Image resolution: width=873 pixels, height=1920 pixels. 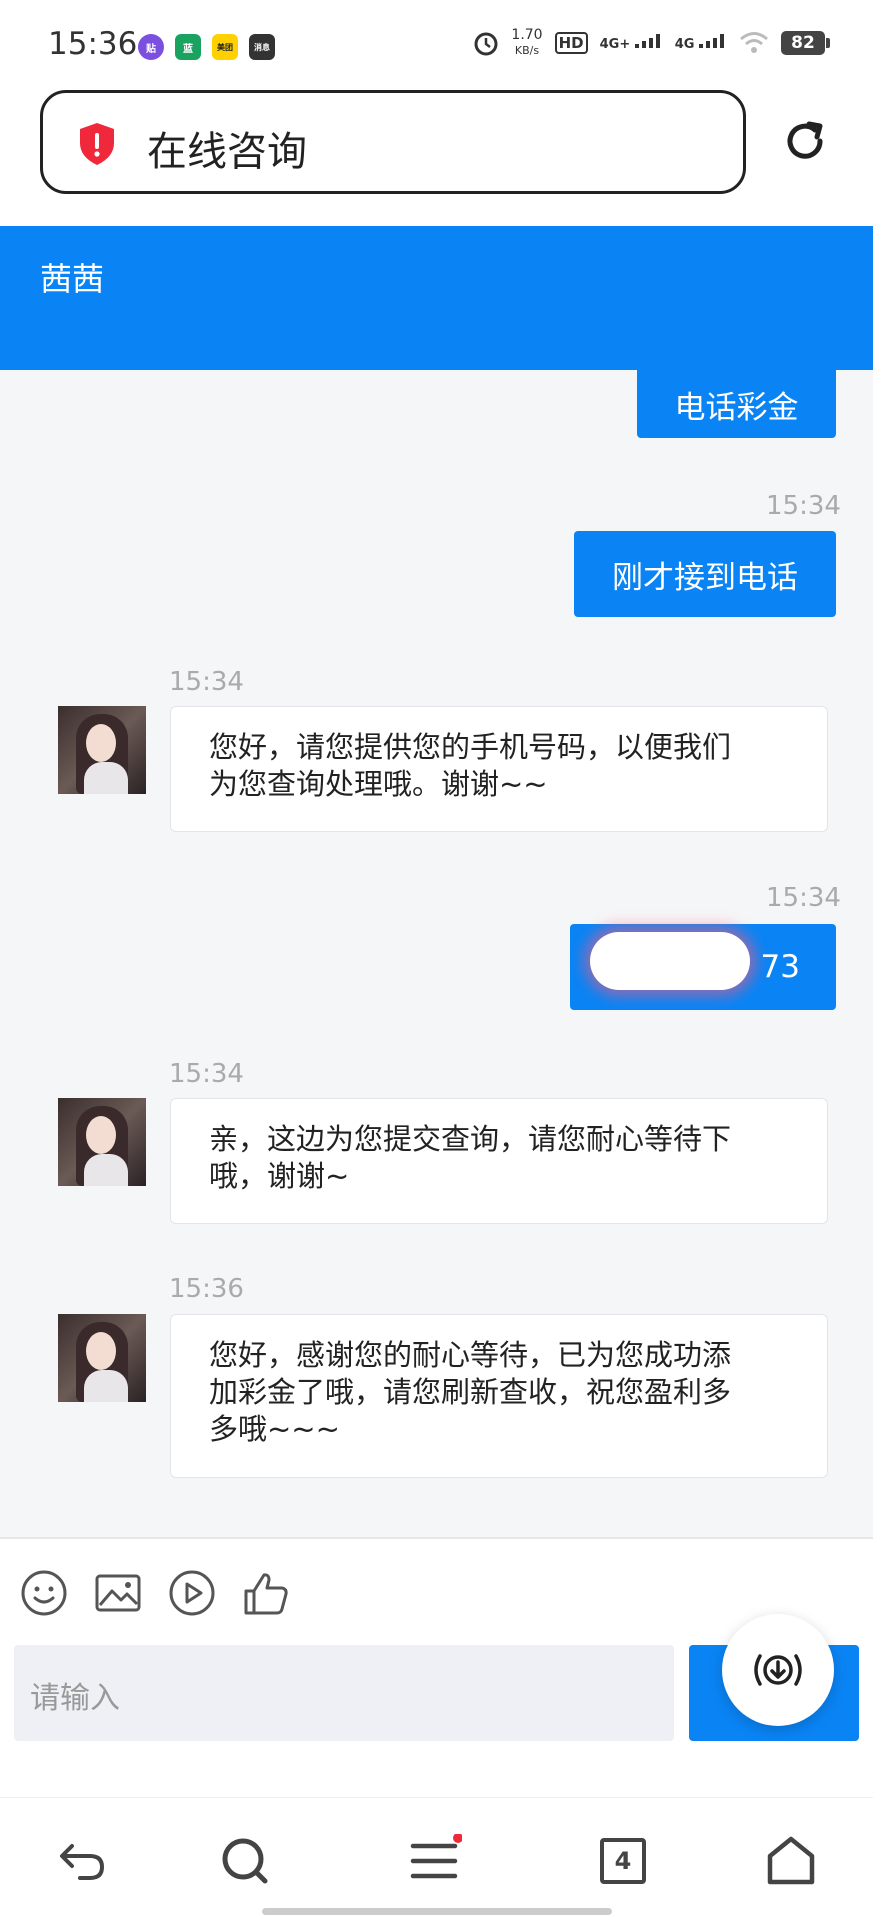 What do you see at coordinates (225, 47) in the screenshot?
I see `meituan-app-icon: 美团` at bounding box center [225, 47].